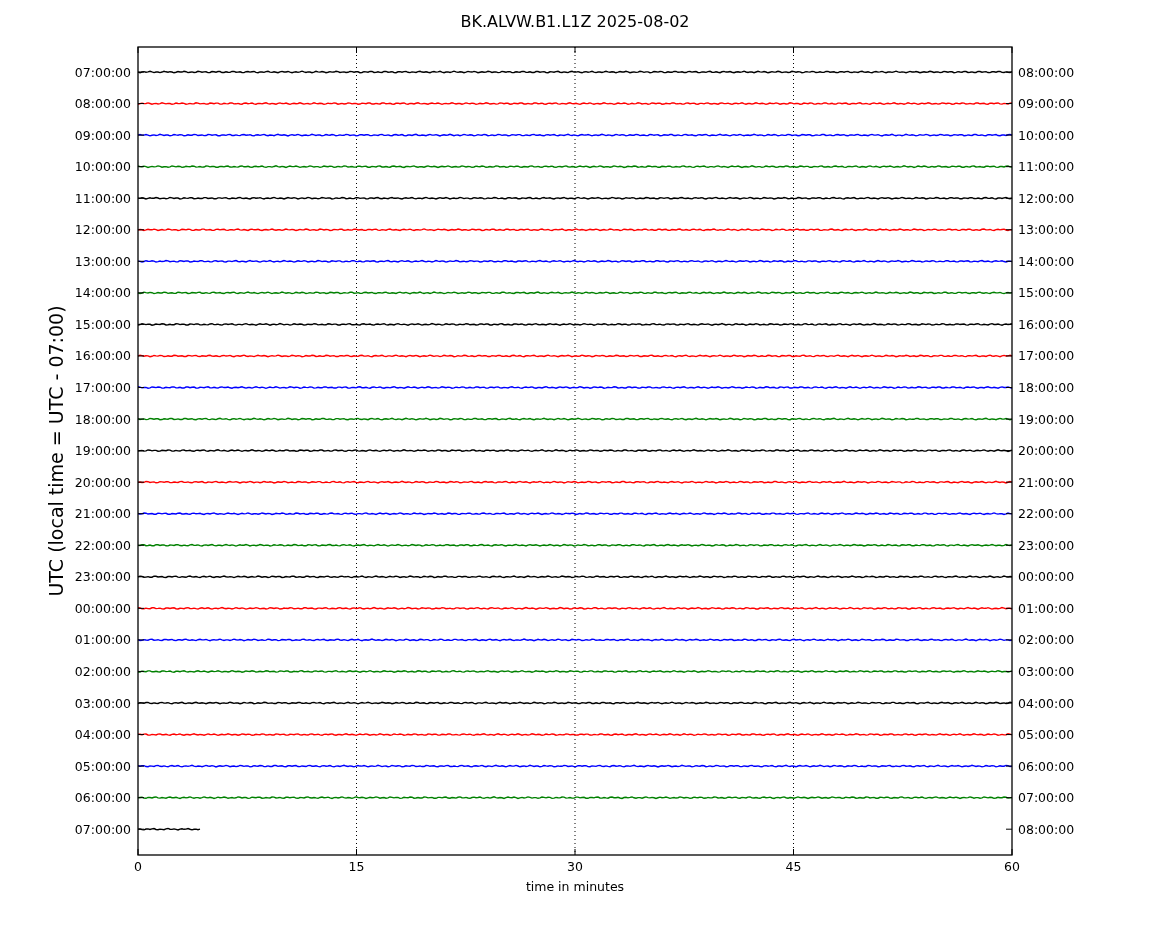  Describe the element at coordinates (356, 866) in the screenshot. I see `x-tick-label: 15` at that location.